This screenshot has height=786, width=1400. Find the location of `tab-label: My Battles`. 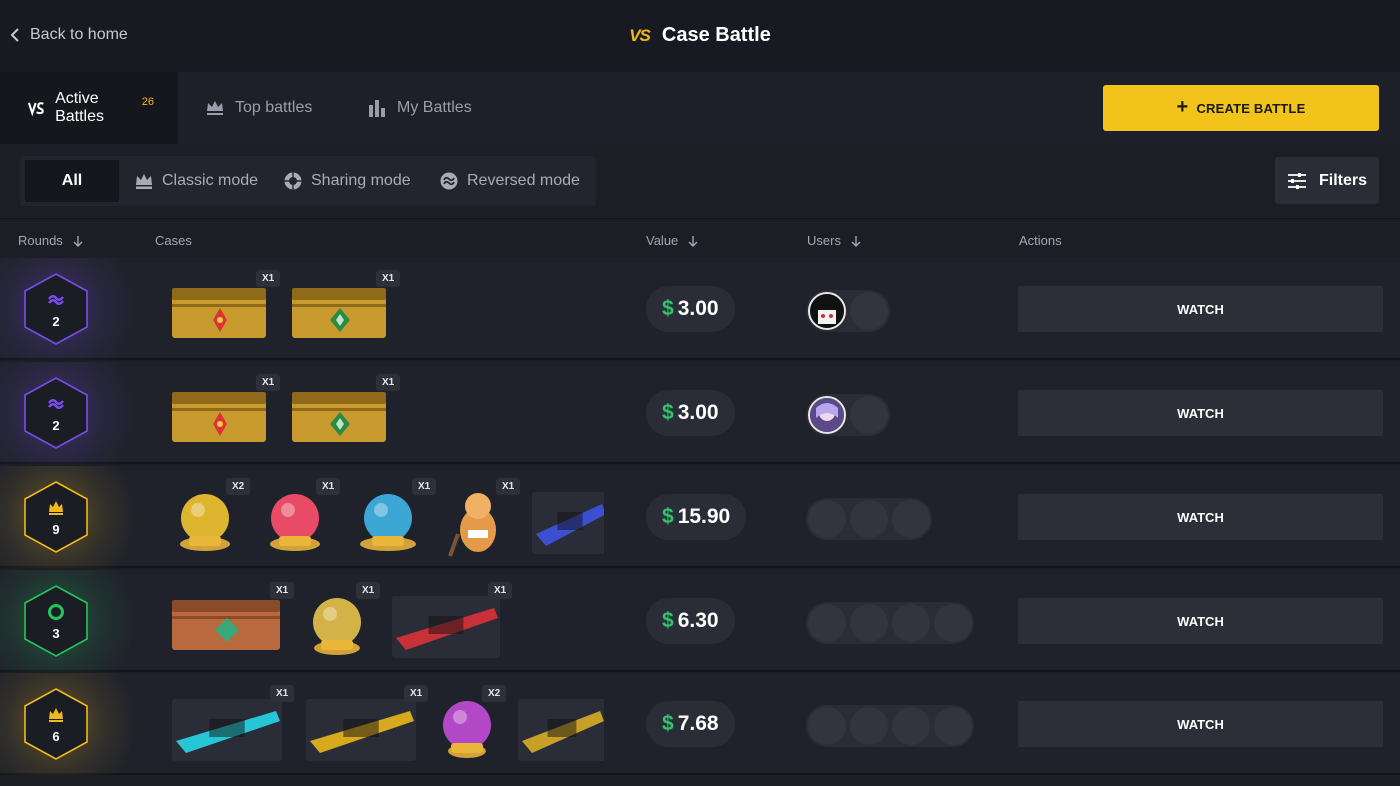

tab-label: My Battles is located at coordinates (434, 107).